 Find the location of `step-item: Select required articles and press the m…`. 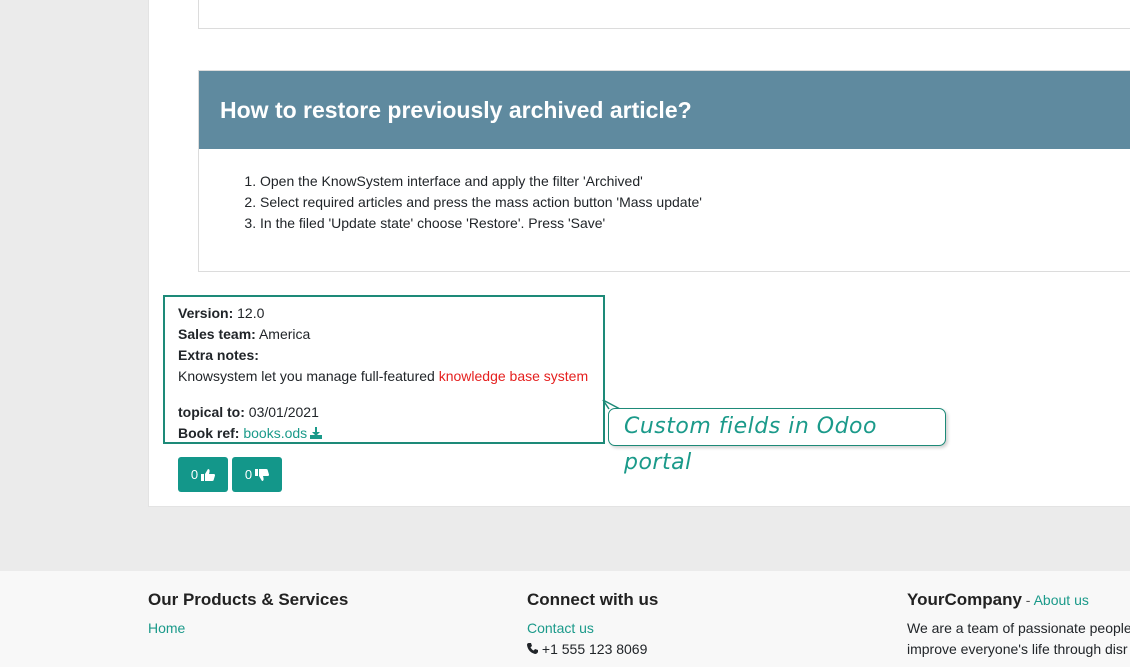

step-item: Select required articles and press the m… is located at coordinates (695, 202).